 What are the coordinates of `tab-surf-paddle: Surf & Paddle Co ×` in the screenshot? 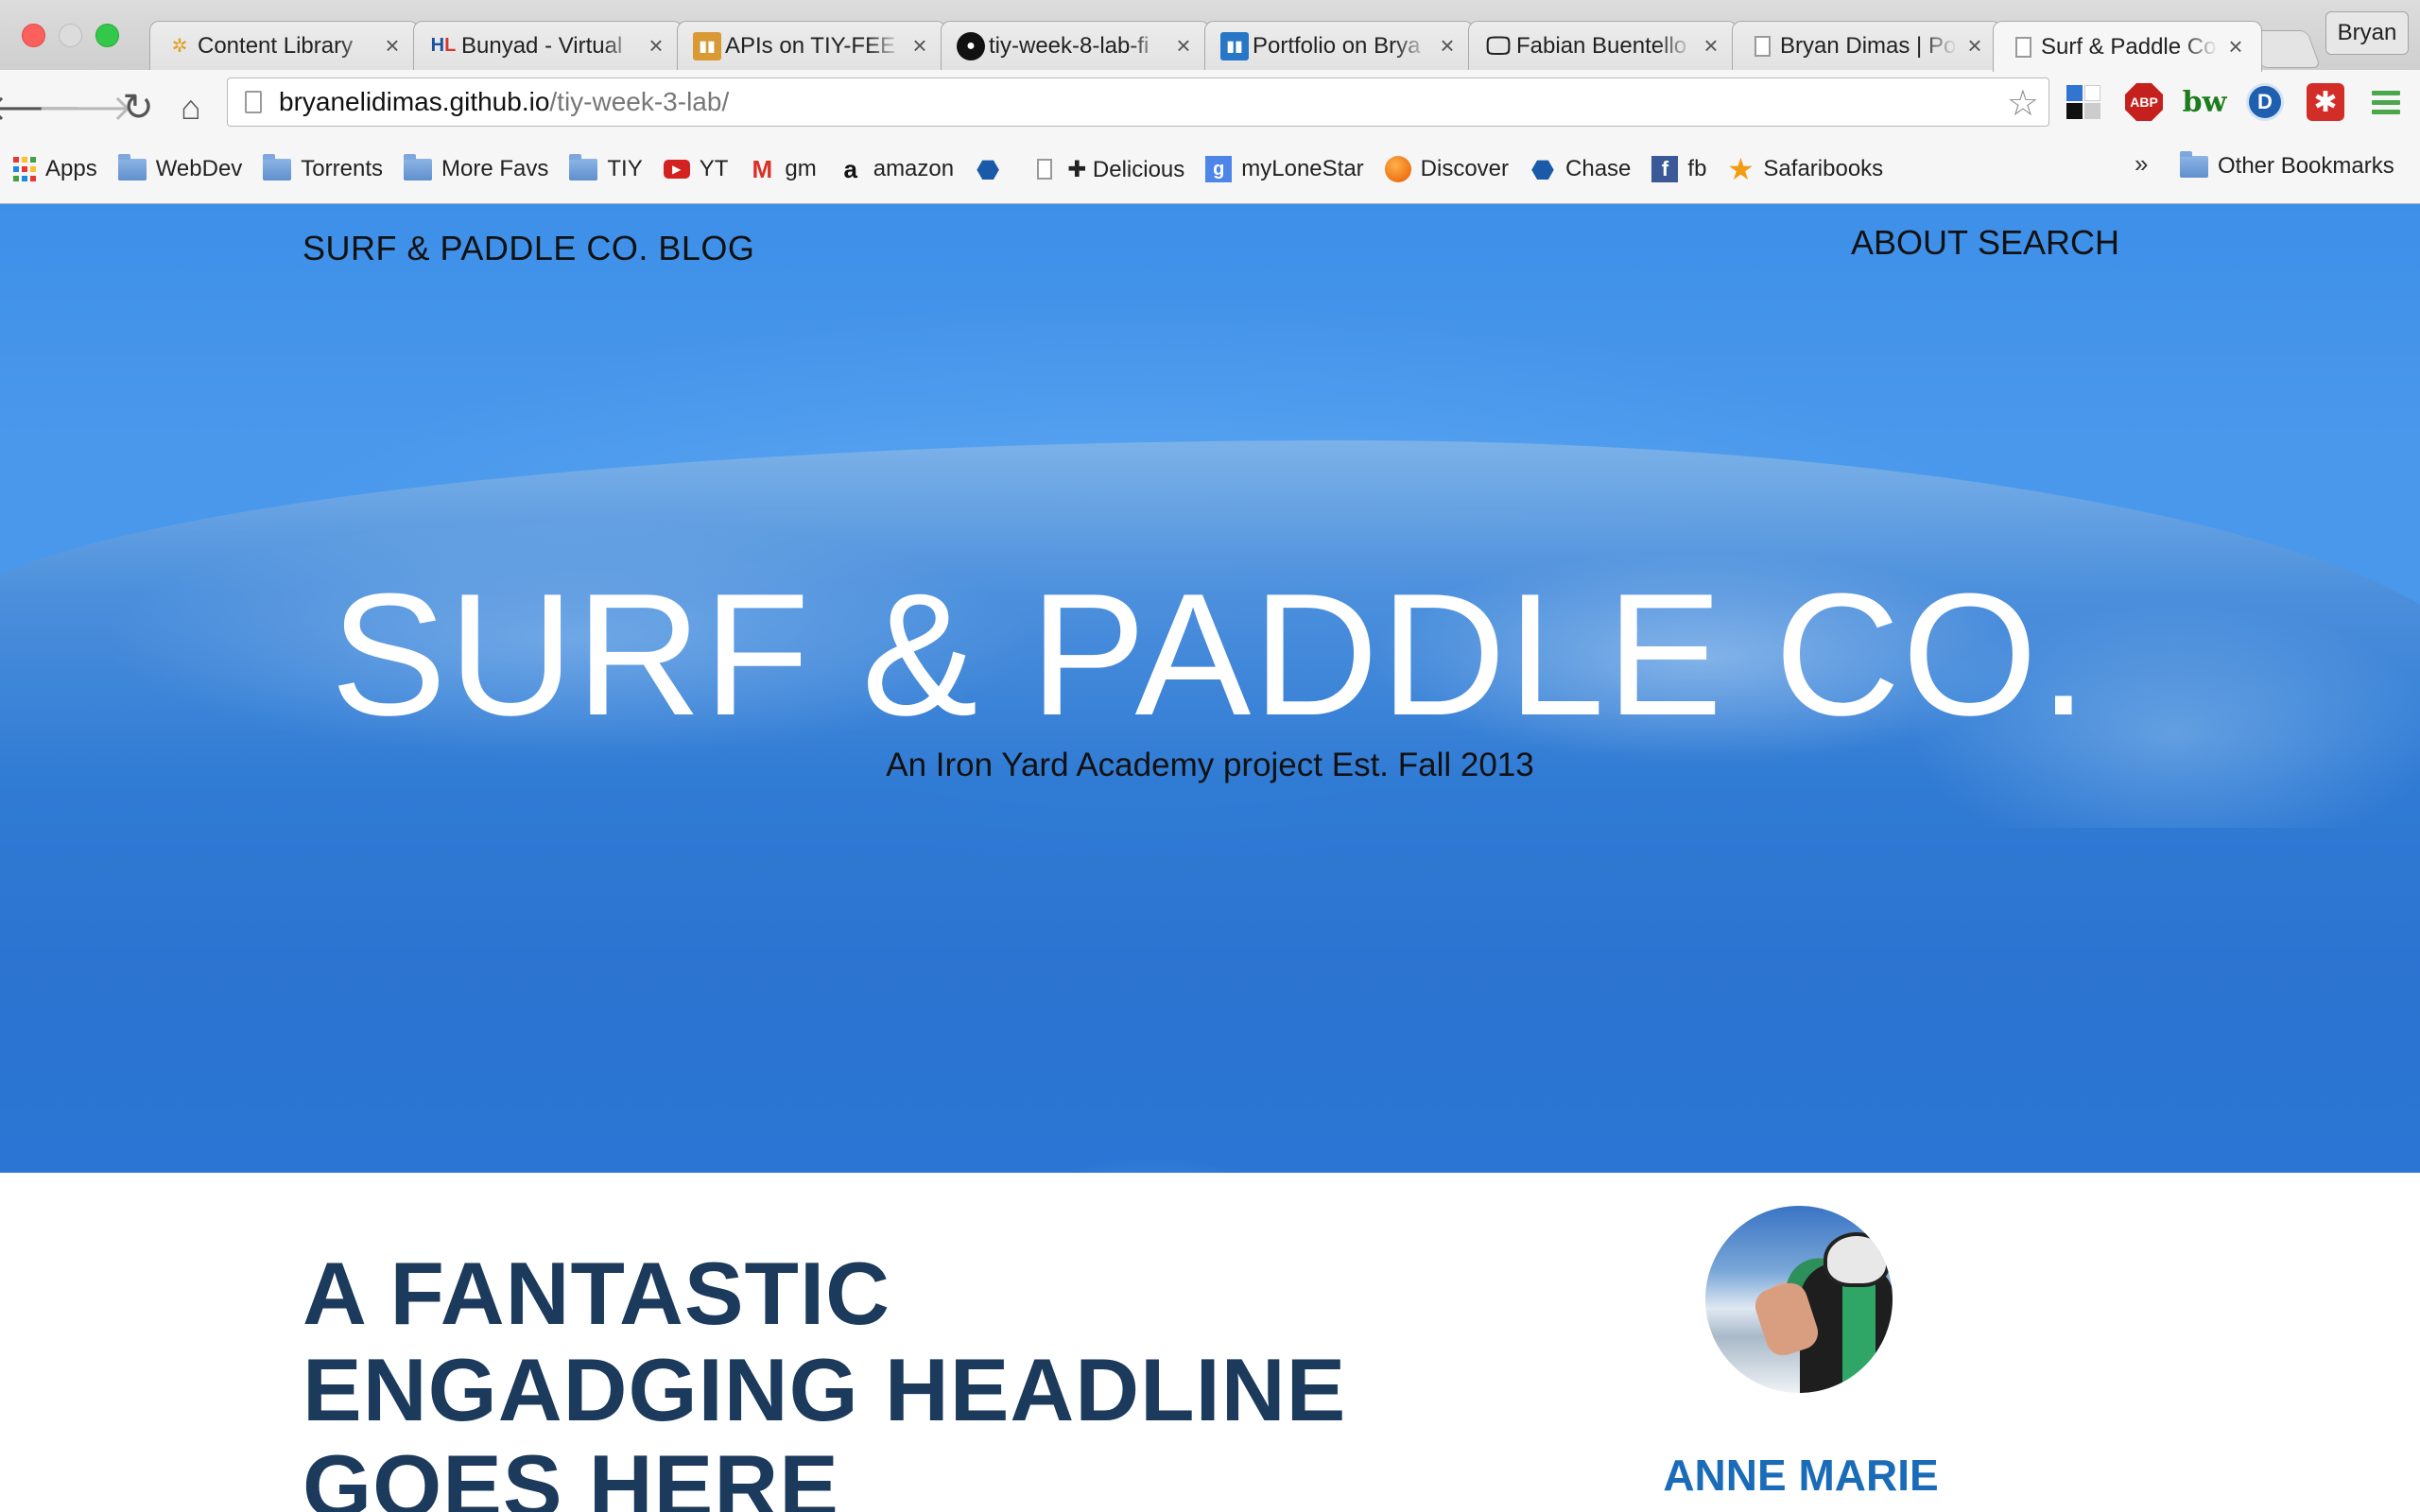 It's located at (2127, 46).